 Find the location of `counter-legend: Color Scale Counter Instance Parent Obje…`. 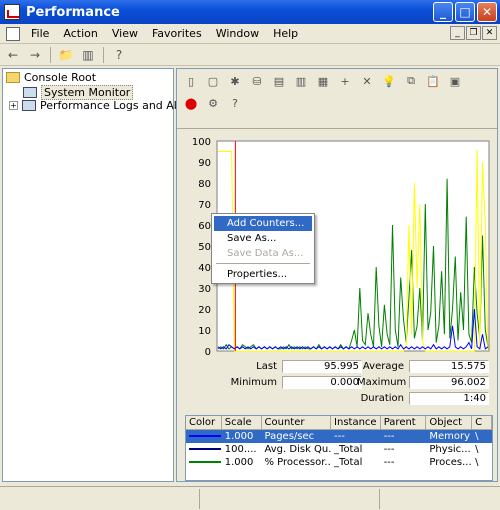

counter-legend: Color Scale Counter Instance Parent Obje… is located at coordinates (339, 448).